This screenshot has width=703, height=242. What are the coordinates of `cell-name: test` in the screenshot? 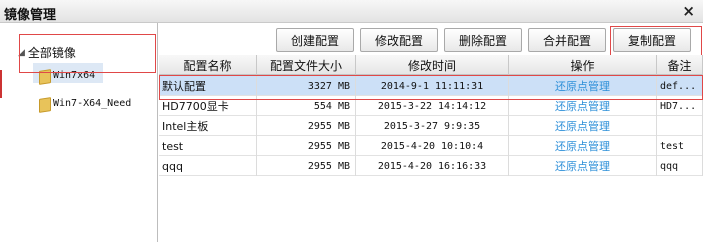 It's located at (208, 146).